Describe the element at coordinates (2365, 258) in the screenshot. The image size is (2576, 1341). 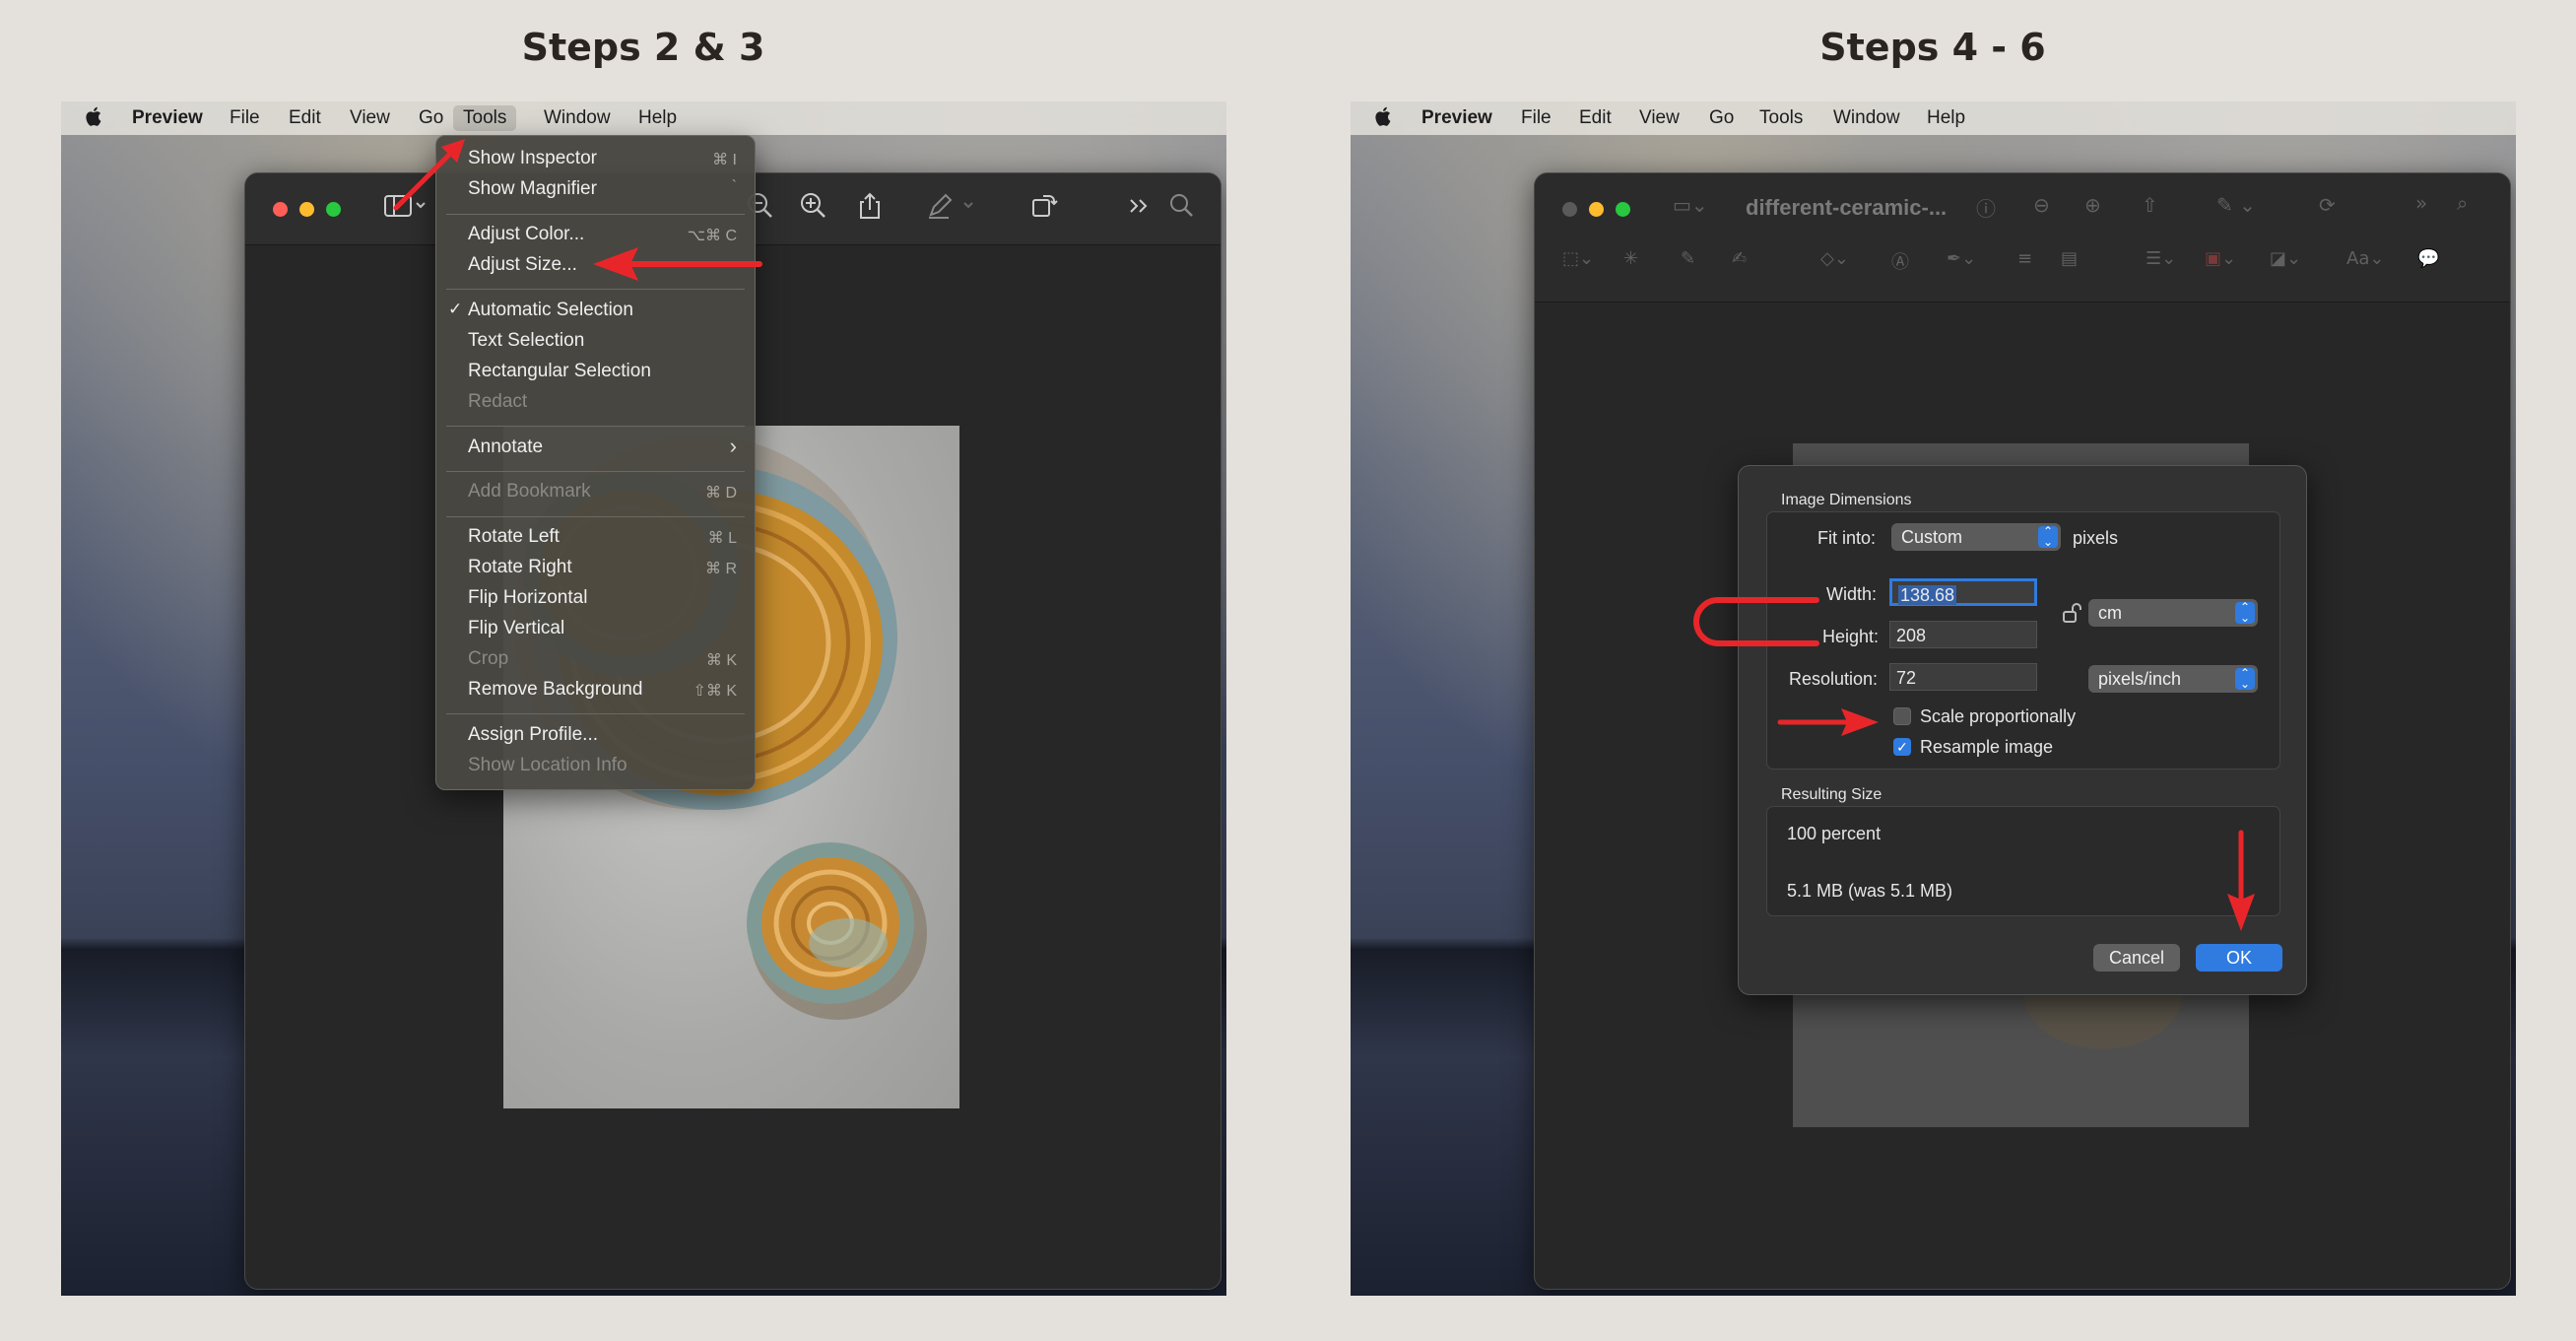
I see `text-style-icon: Aa⌄` at that location.